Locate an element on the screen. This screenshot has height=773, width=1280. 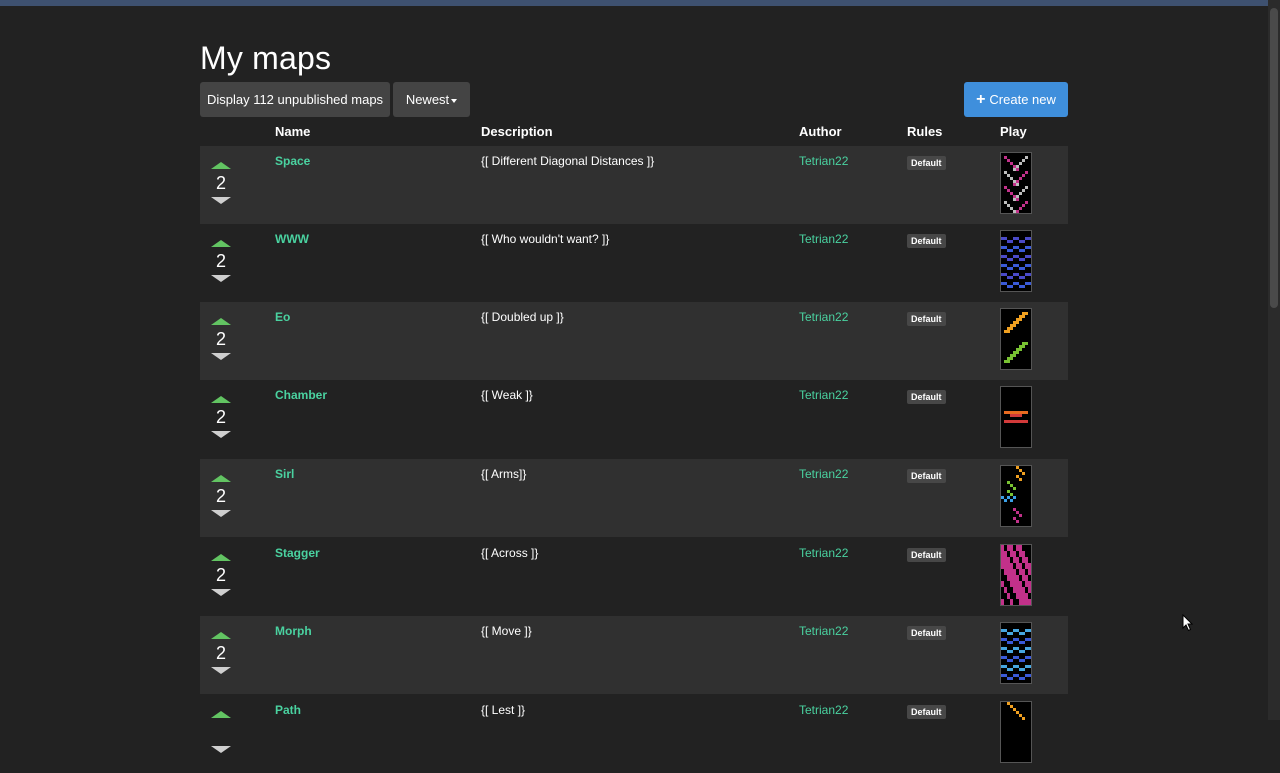
table-row: 2 Sirl {[ Arms]} Tetrian22 Default is located at coordinates (634, 498).